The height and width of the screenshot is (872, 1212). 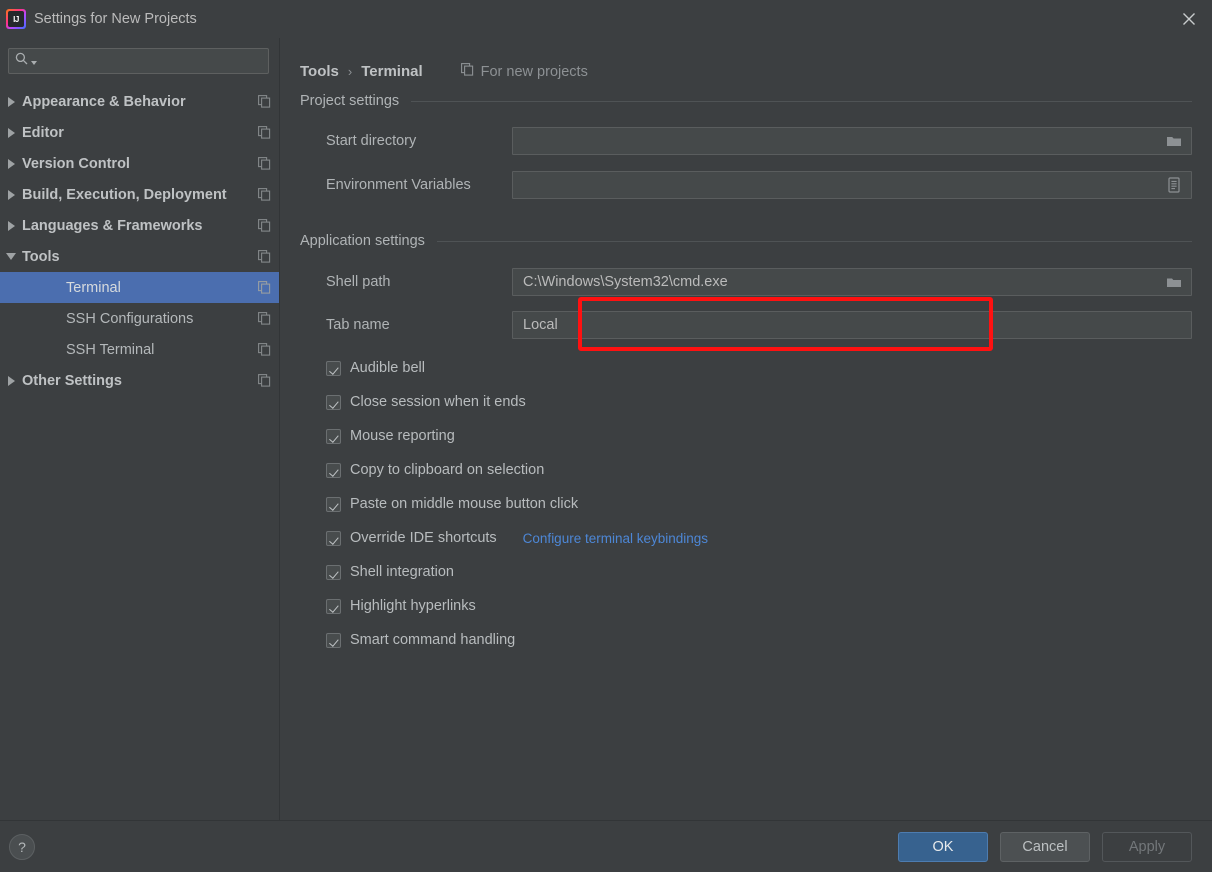 What do you see at coordinates (139, 132) in the screenshot?
I see `sidebar-item-editor: Editor` at bounding box center [139, 132].